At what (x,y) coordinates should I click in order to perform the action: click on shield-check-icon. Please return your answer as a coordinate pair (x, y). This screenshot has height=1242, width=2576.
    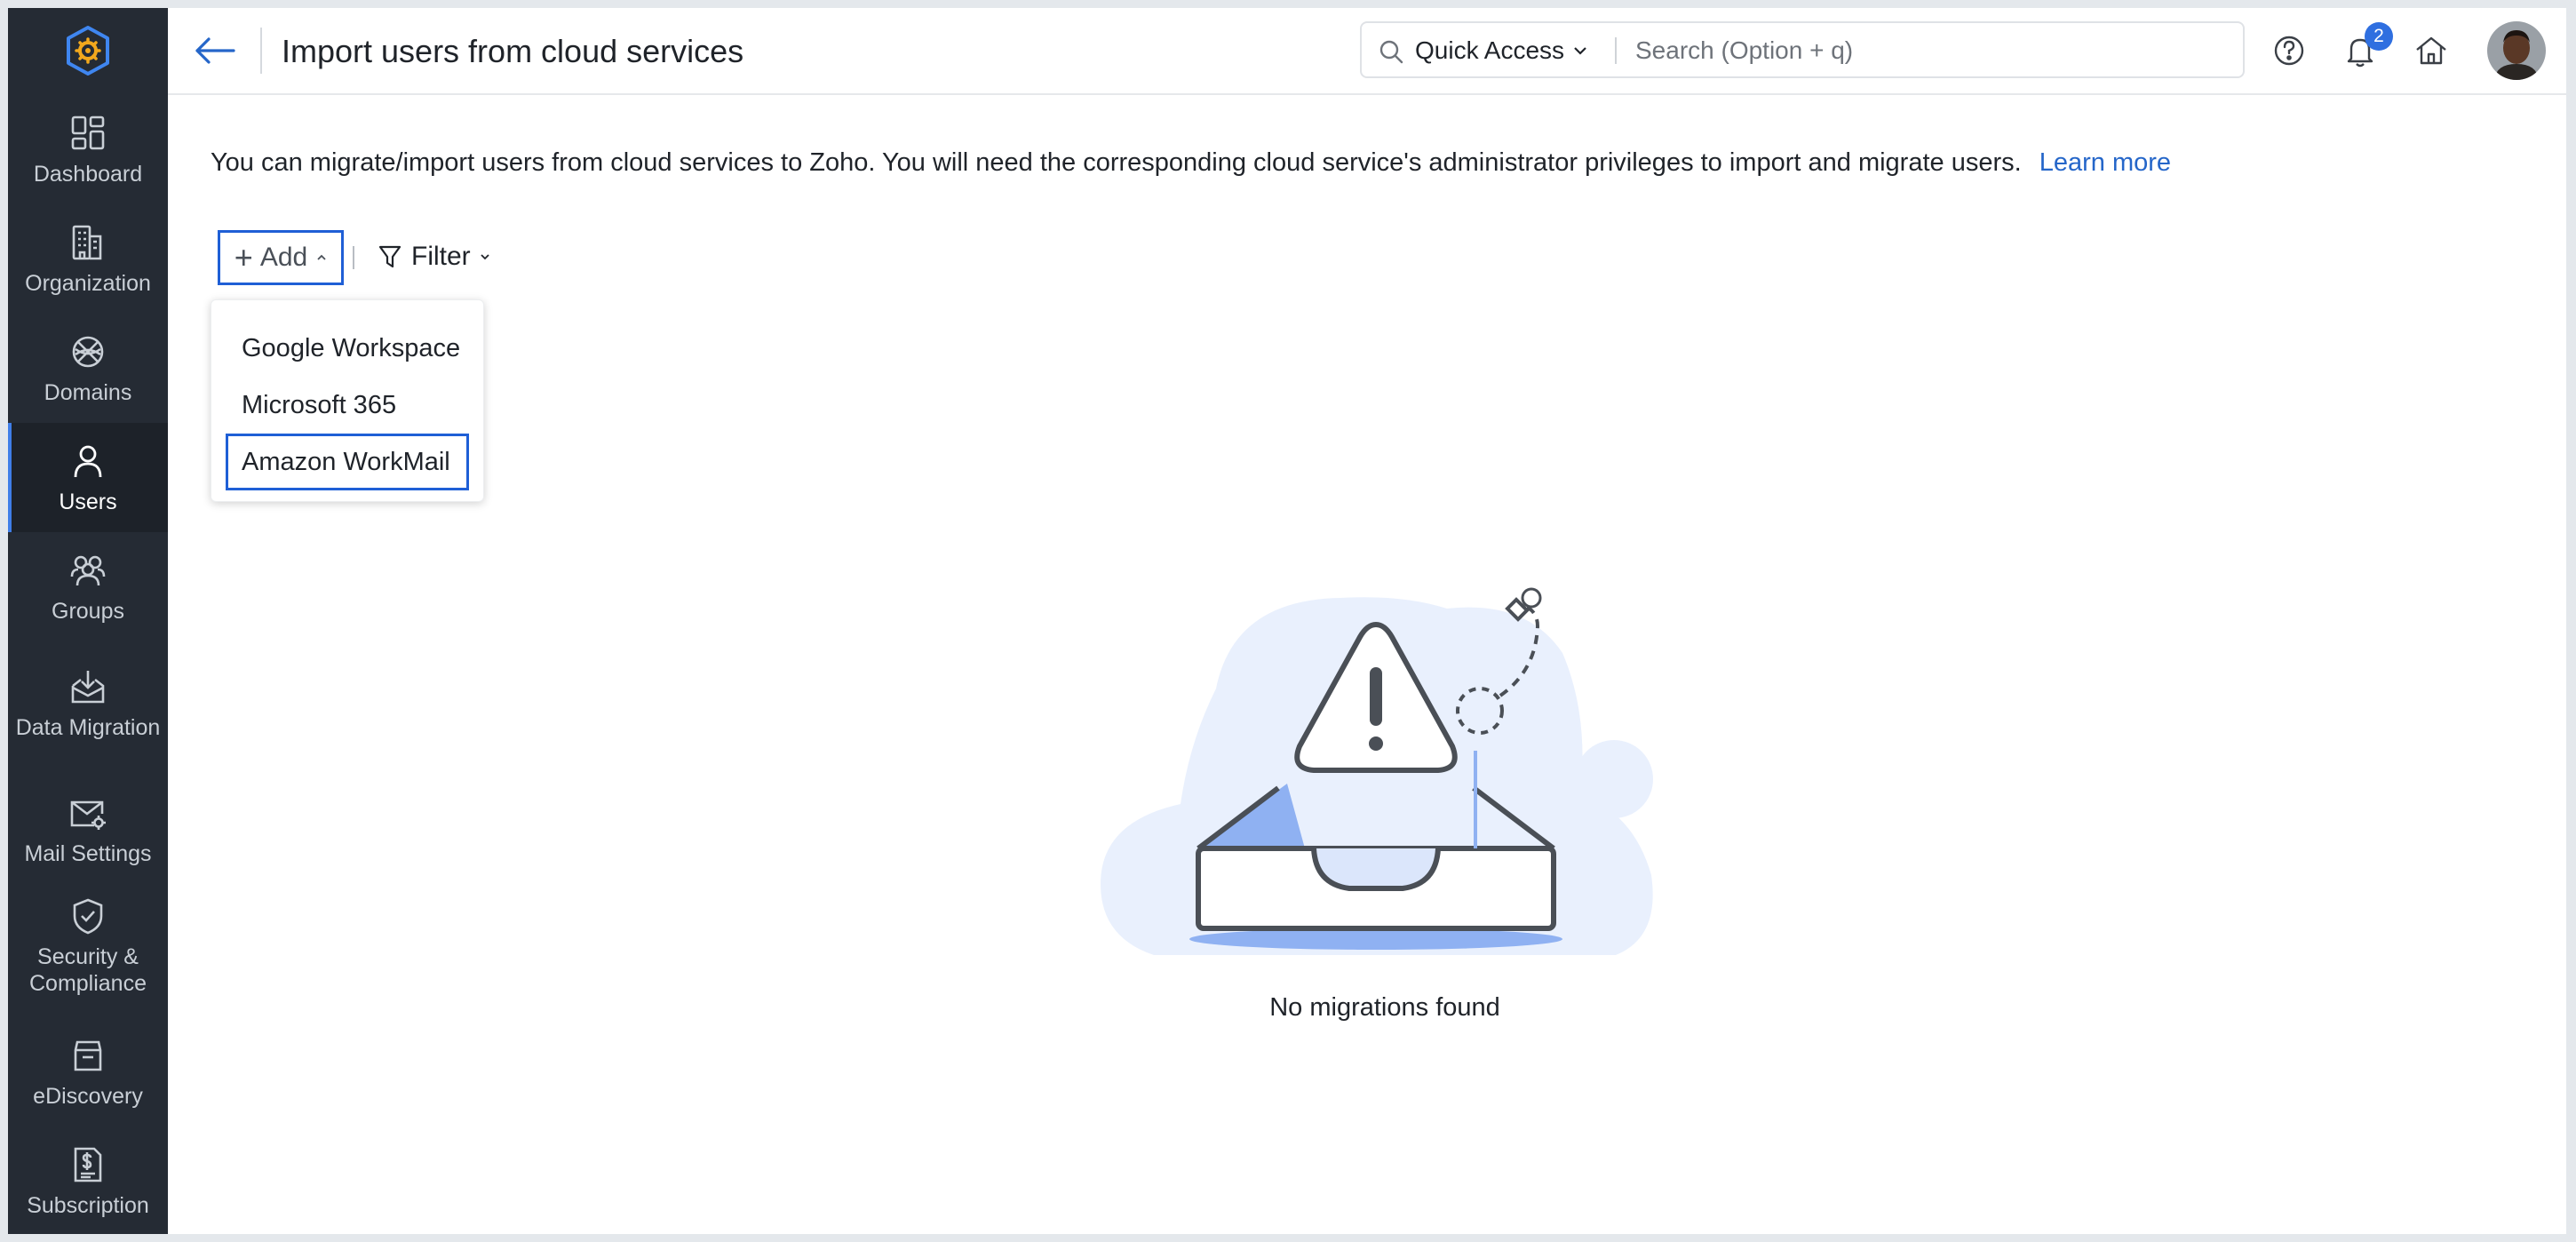
    Looking at the image, I should click on (88, 916).